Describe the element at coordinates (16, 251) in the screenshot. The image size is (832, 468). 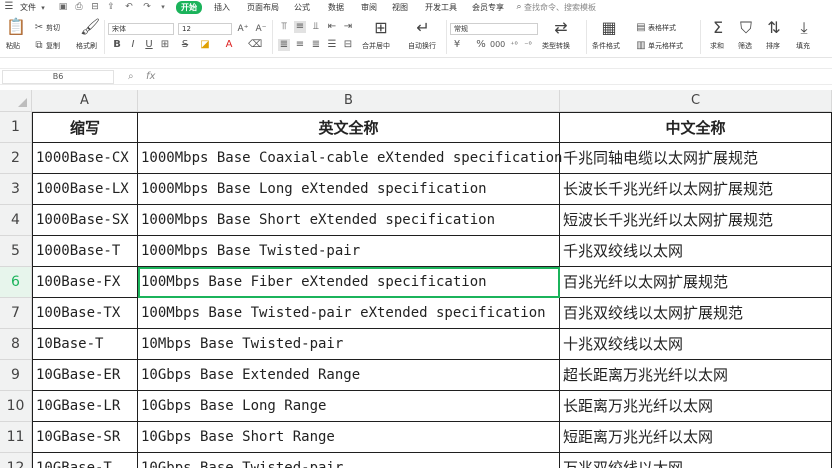
I see `row-header: 5` at that location.